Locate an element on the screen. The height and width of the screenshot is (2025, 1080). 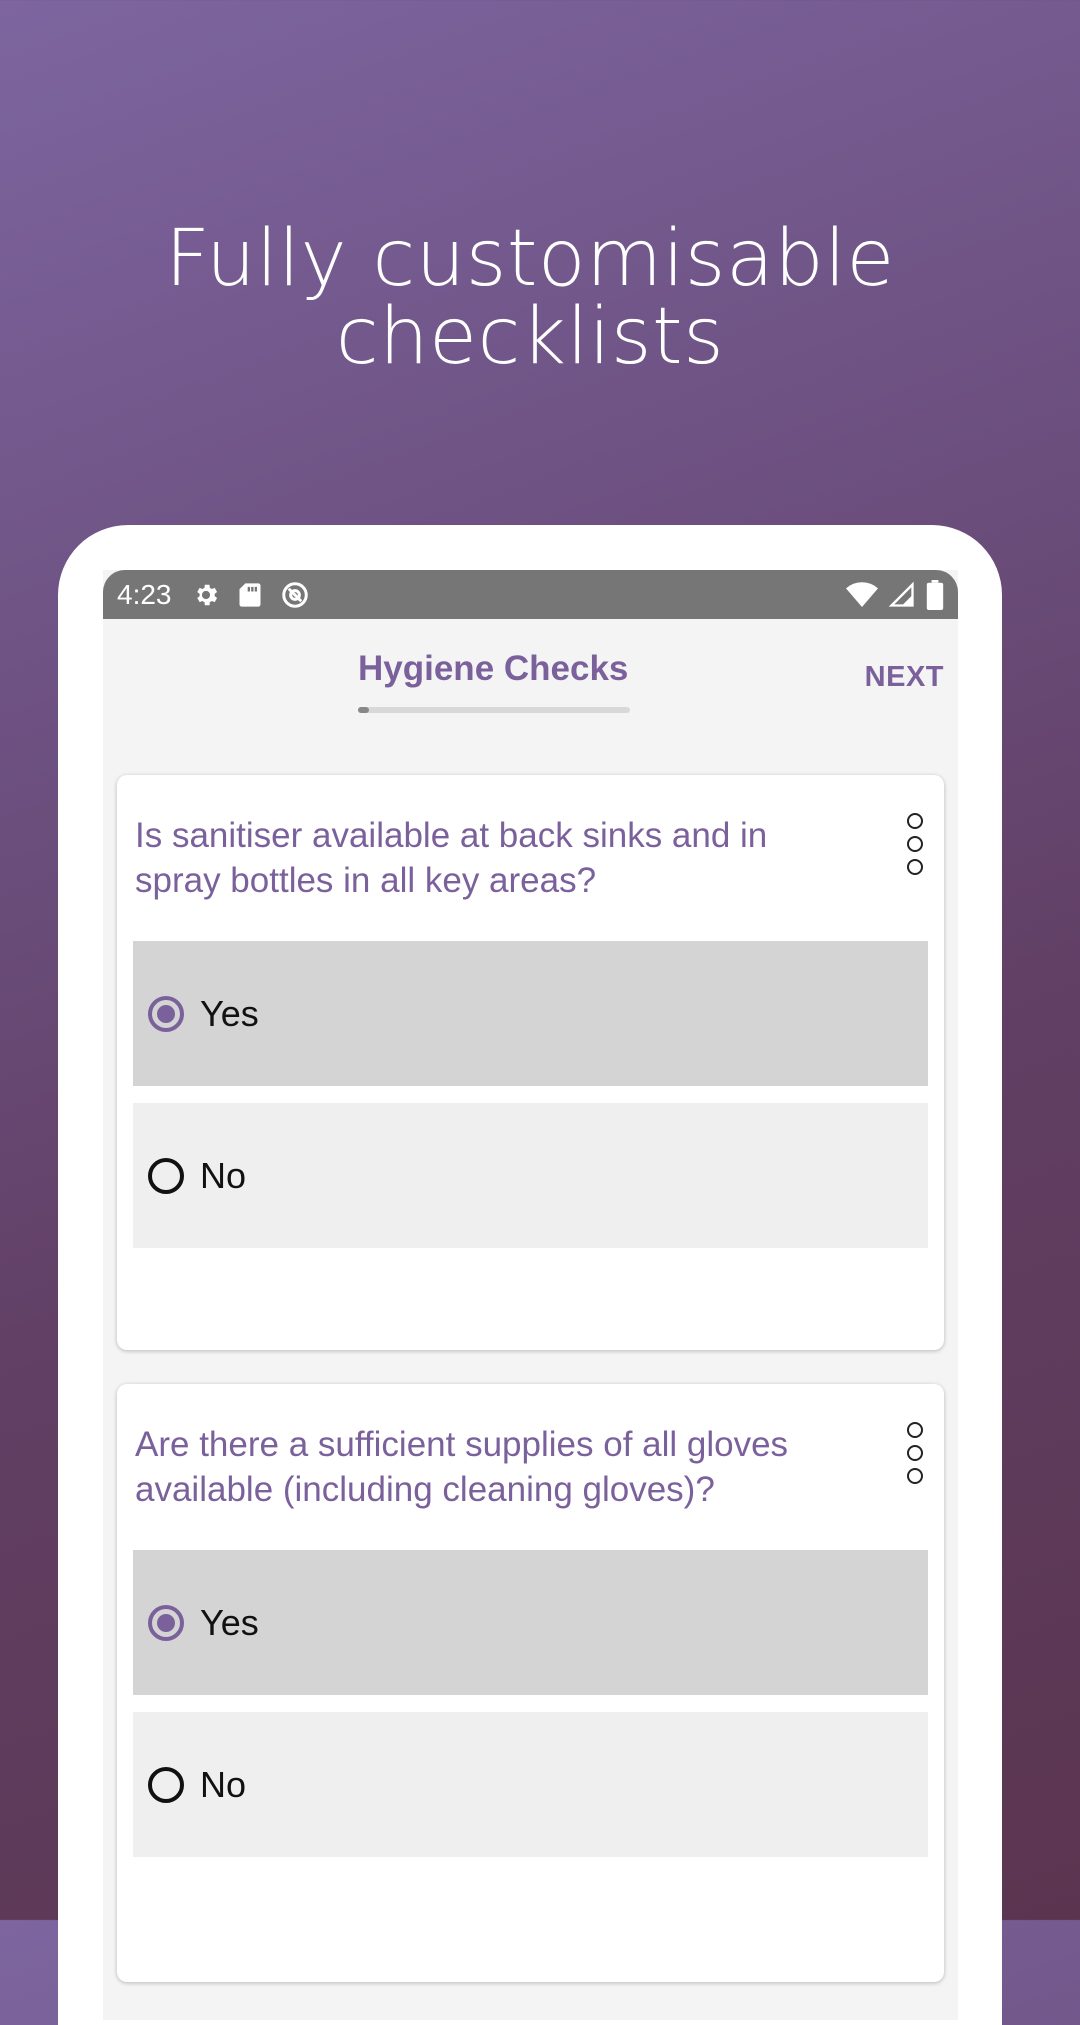
next-button: NEXT is located at coordinates (904, 677).